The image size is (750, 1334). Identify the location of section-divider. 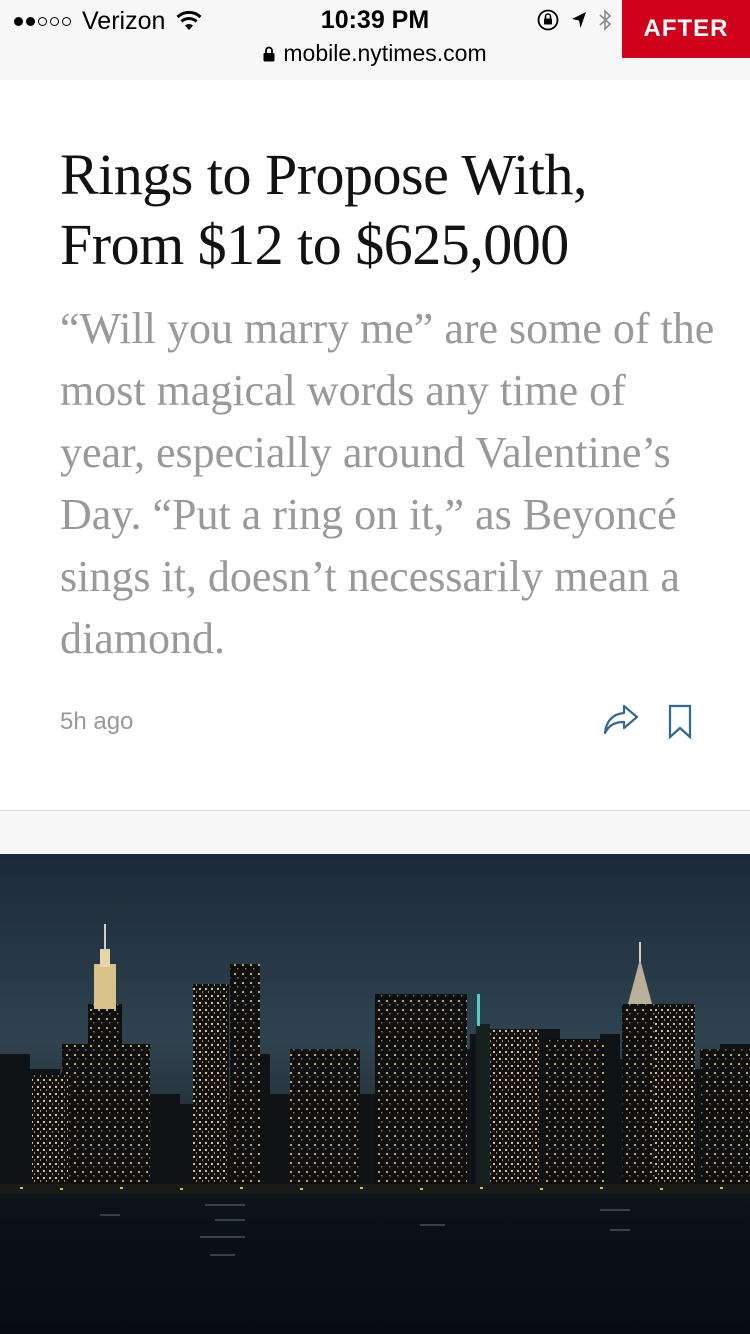
(375, 832).